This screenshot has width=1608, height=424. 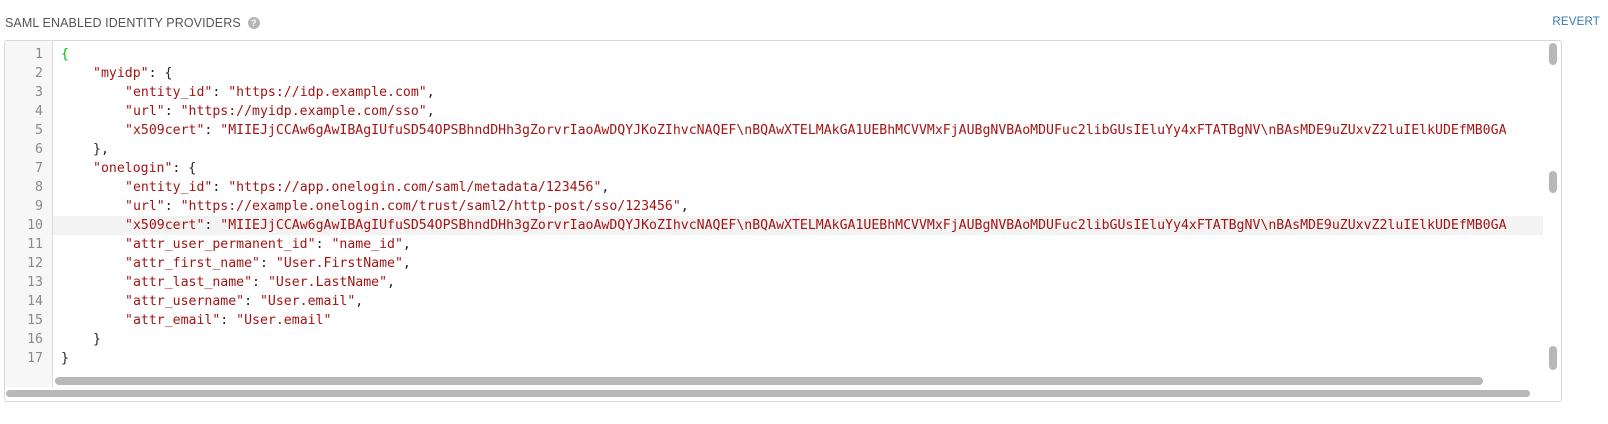 I want to click on outer-horizontal-scrollbar, so click(x=782, y=394).